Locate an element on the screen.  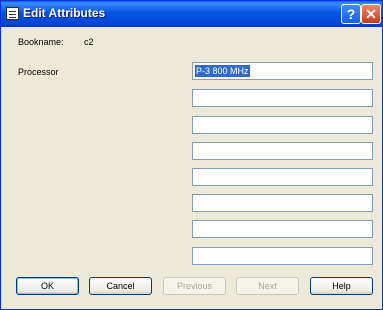
title-help-button: ? is located at coordinates (351, 14).